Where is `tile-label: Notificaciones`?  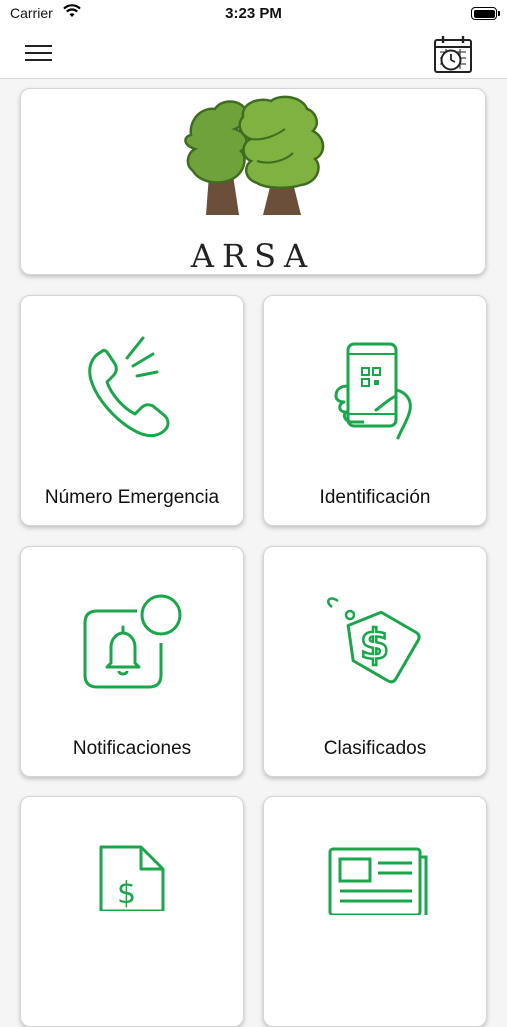
tile-label: Notificaciones is located at coordinates (132, 748).